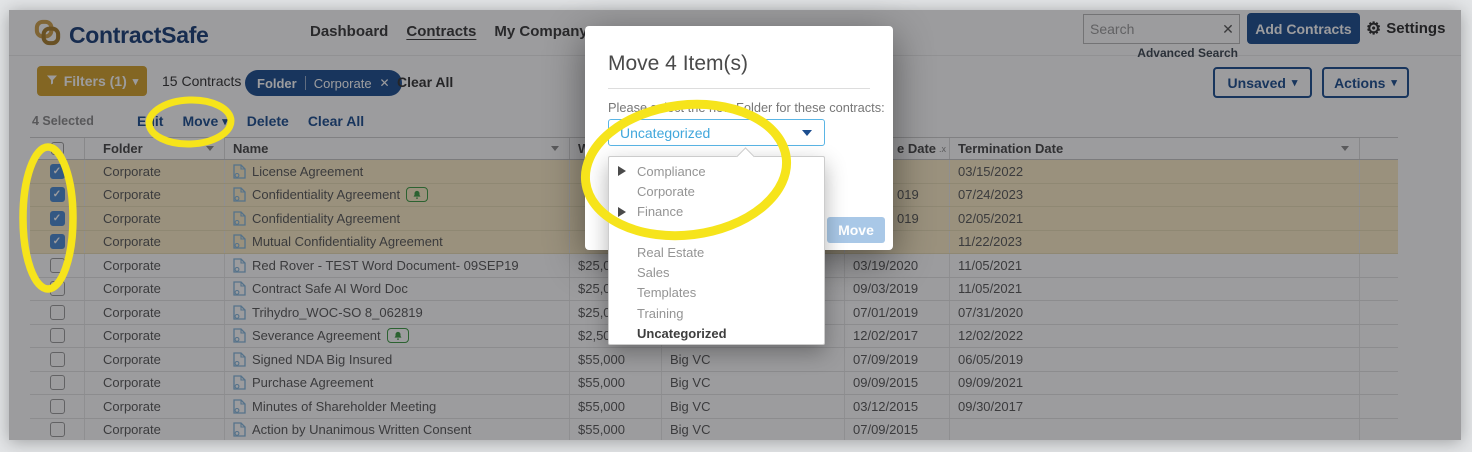 This screenshot has width=1472, height=452. What do you see at coordinates (739, 88) in the screenshot?
I see `modal-divider` at bounding box center [739, 88].